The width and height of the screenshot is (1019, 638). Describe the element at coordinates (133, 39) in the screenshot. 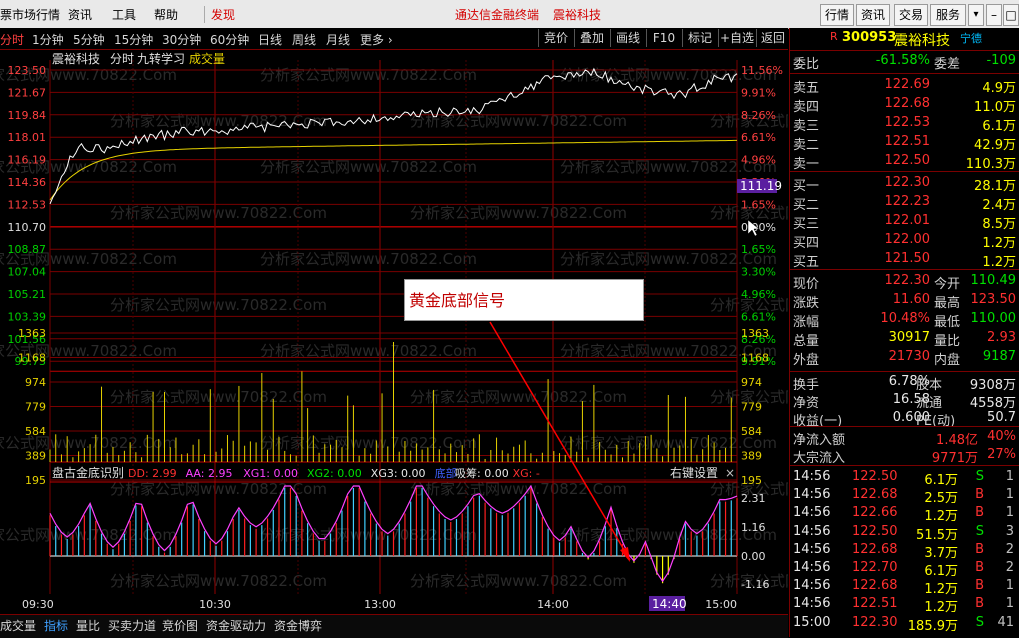

I see `period-15m: 15分钟` at that location.